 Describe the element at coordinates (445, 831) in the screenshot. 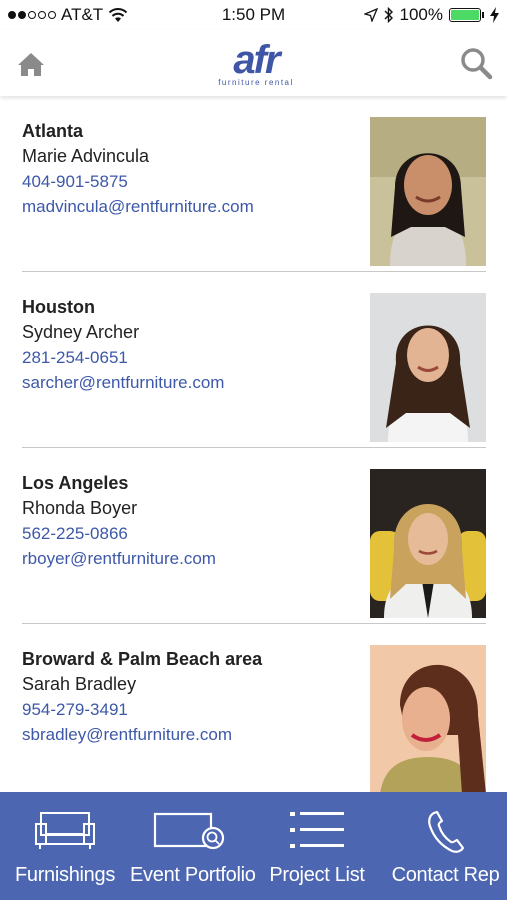

I see `phone-icon` at that location.